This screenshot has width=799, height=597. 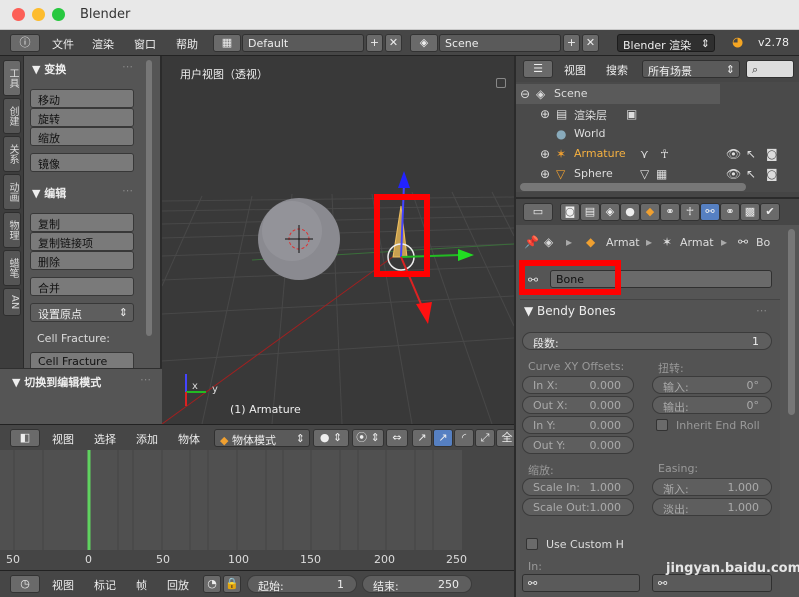 What do you see at coordinates (25, 43) in the screenshot?
I see `editor-type-info-button: ⓘ` at bounding box center [25, 43].